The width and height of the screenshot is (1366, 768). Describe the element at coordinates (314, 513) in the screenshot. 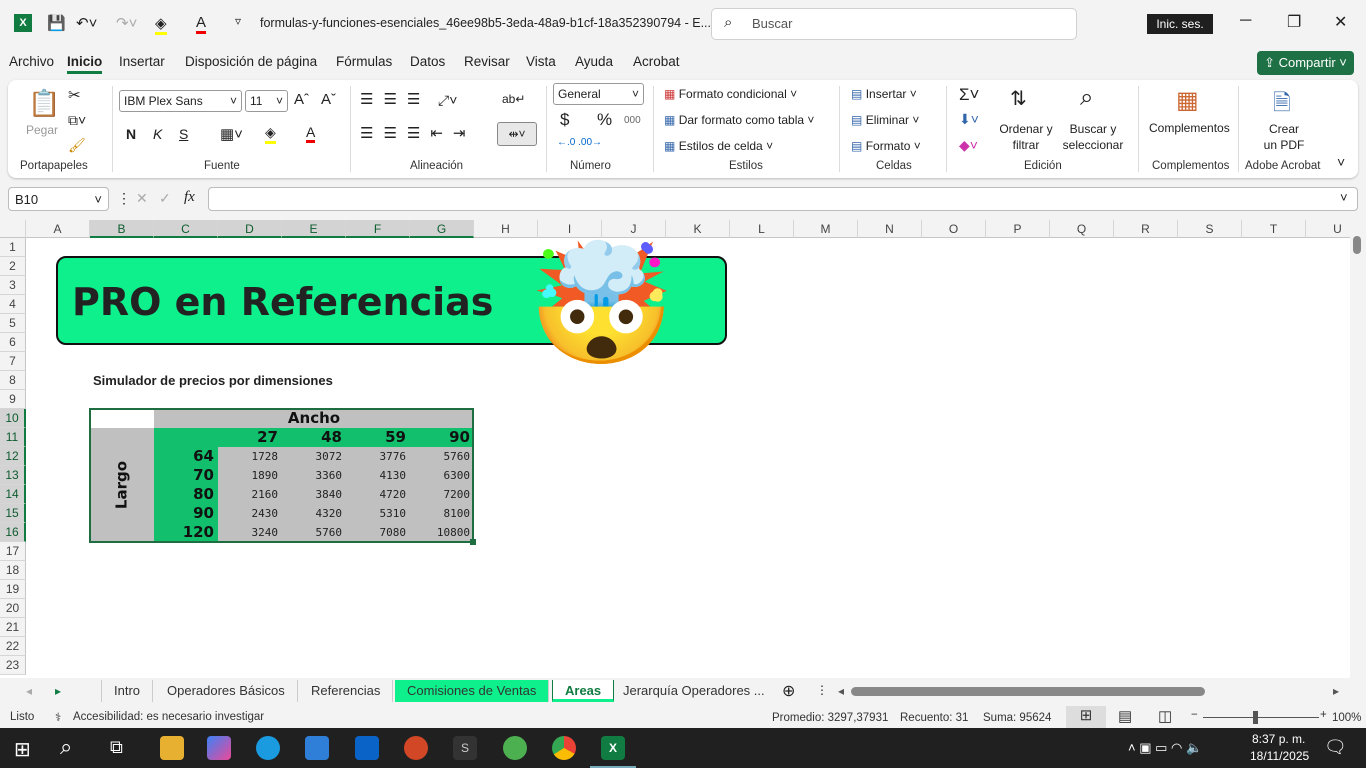

I see `price-cell: 4320` at that location.